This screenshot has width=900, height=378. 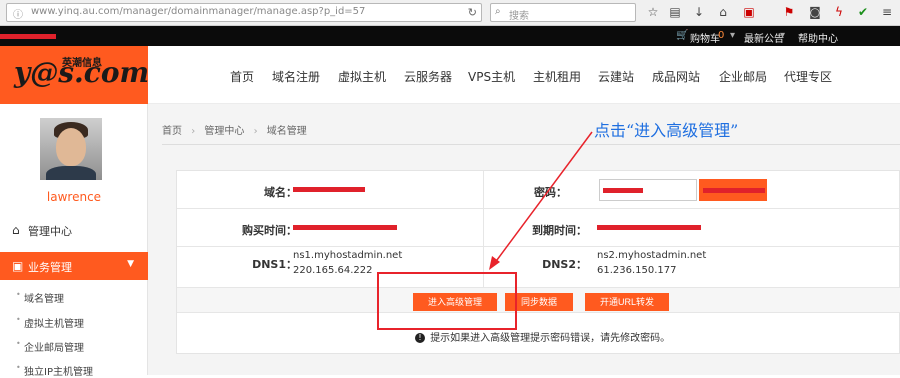 I want to click on cart-dropdown-icon: ▾, so click(x=732, y=35).